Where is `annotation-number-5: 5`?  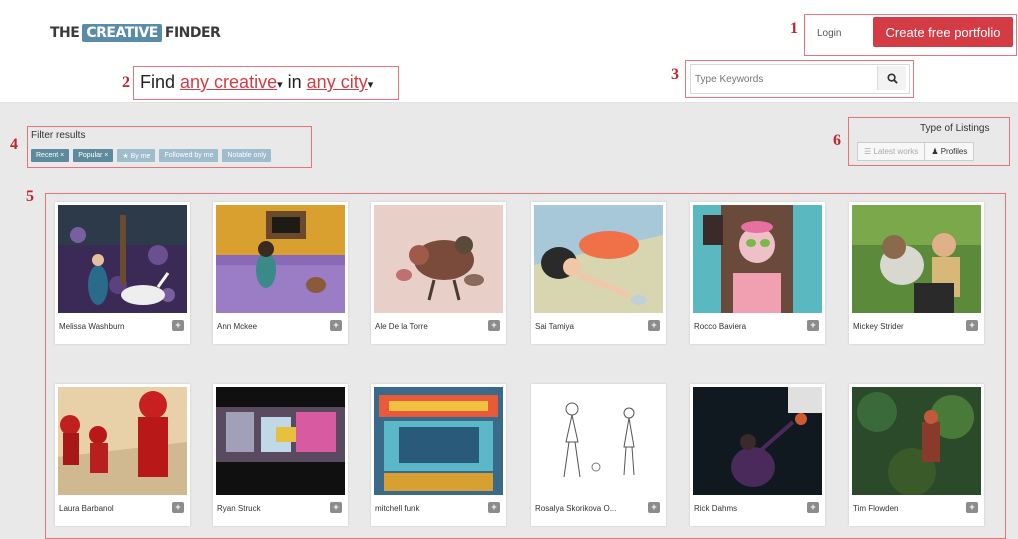
annotation-number-5: 5 is located at coordinates (30, 196).